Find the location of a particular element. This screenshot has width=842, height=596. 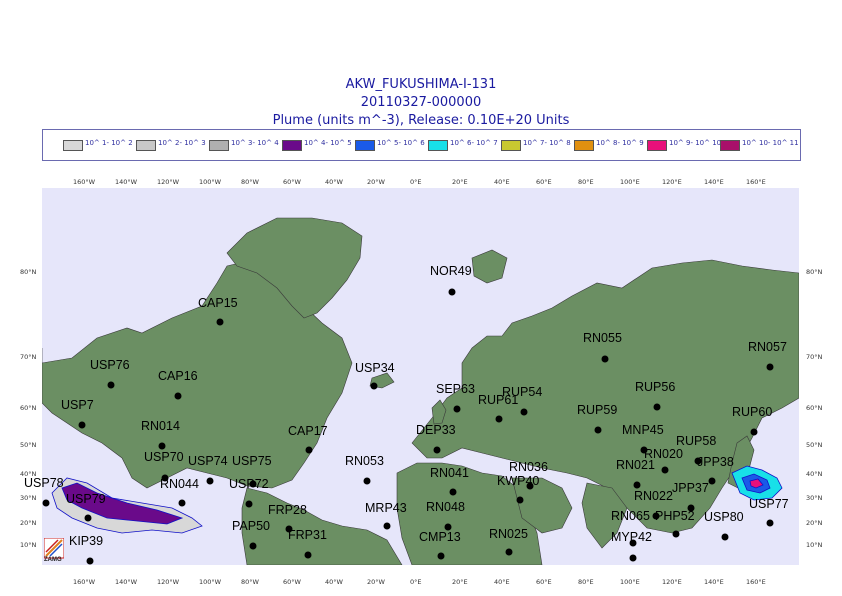

lon-tick-top: 160°W is located at coordinates (84, 182).